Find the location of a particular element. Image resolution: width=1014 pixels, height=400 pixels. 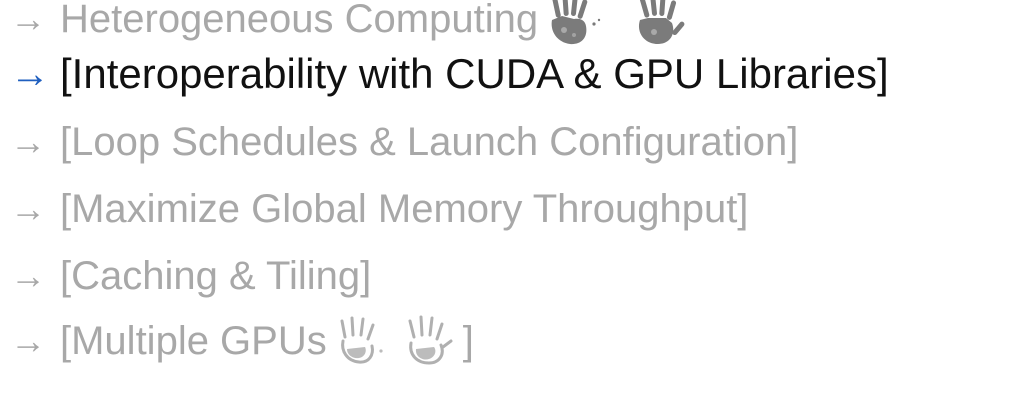

agenda-item-multiple-gpus: → [Multiple GPUs] is located at coordinates (242, 341).